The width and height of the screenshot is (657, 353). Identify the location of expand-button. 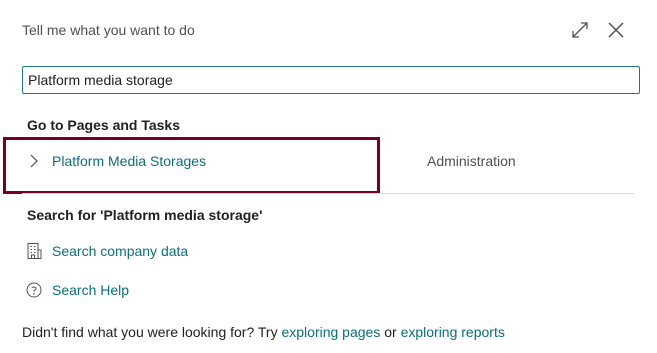
(580, 30).